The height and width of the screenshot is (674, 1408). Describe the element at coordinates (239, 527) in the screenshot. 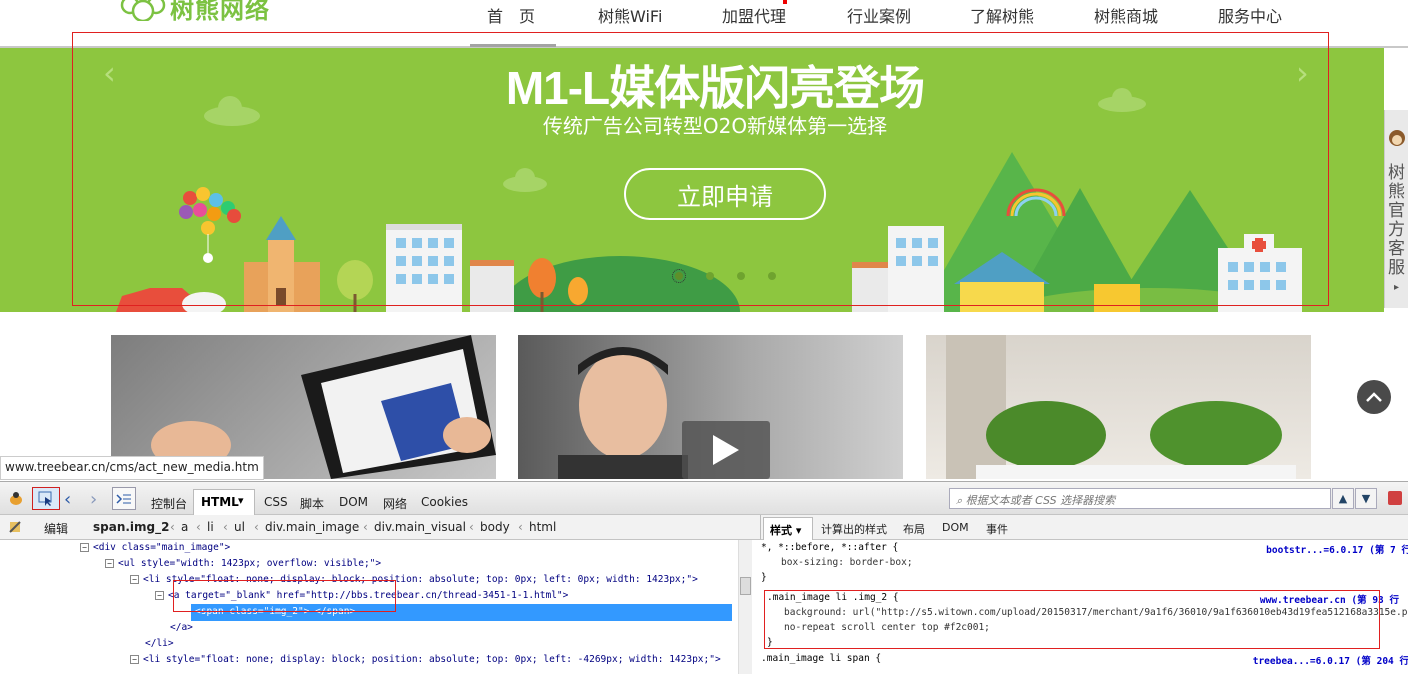

I see `breadcrumb-item: ul` at that location.